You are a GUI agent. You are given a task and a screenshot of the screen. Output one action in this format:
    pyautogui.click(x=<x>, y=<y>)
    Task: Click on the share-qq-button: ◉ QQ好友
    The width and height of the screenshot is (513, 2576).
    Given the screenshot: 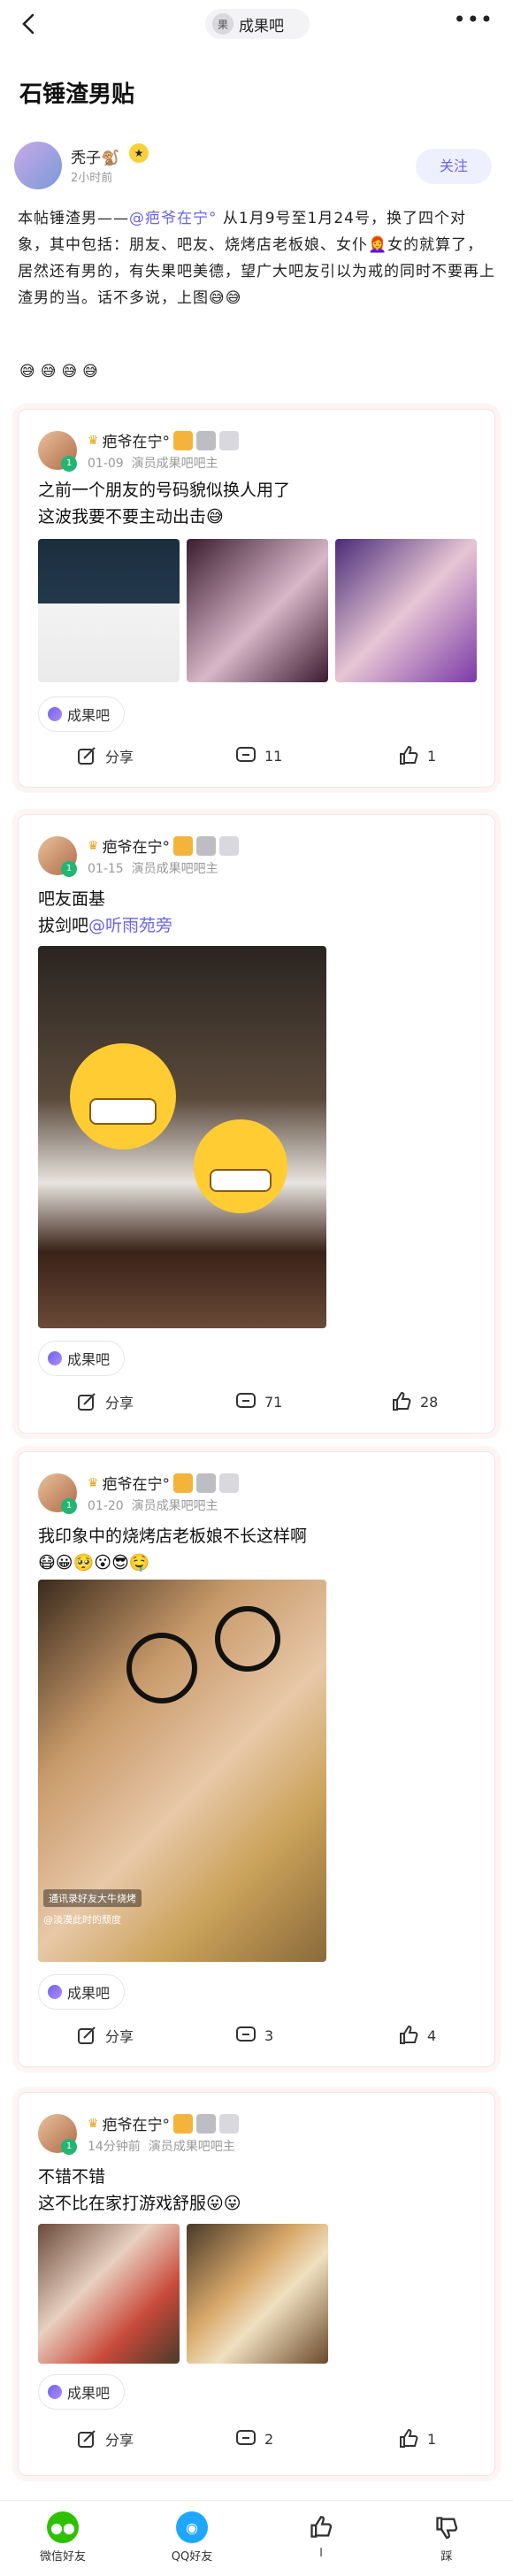 What is the action you would take?
    pyautogui.click(x=192, y=2538)
    